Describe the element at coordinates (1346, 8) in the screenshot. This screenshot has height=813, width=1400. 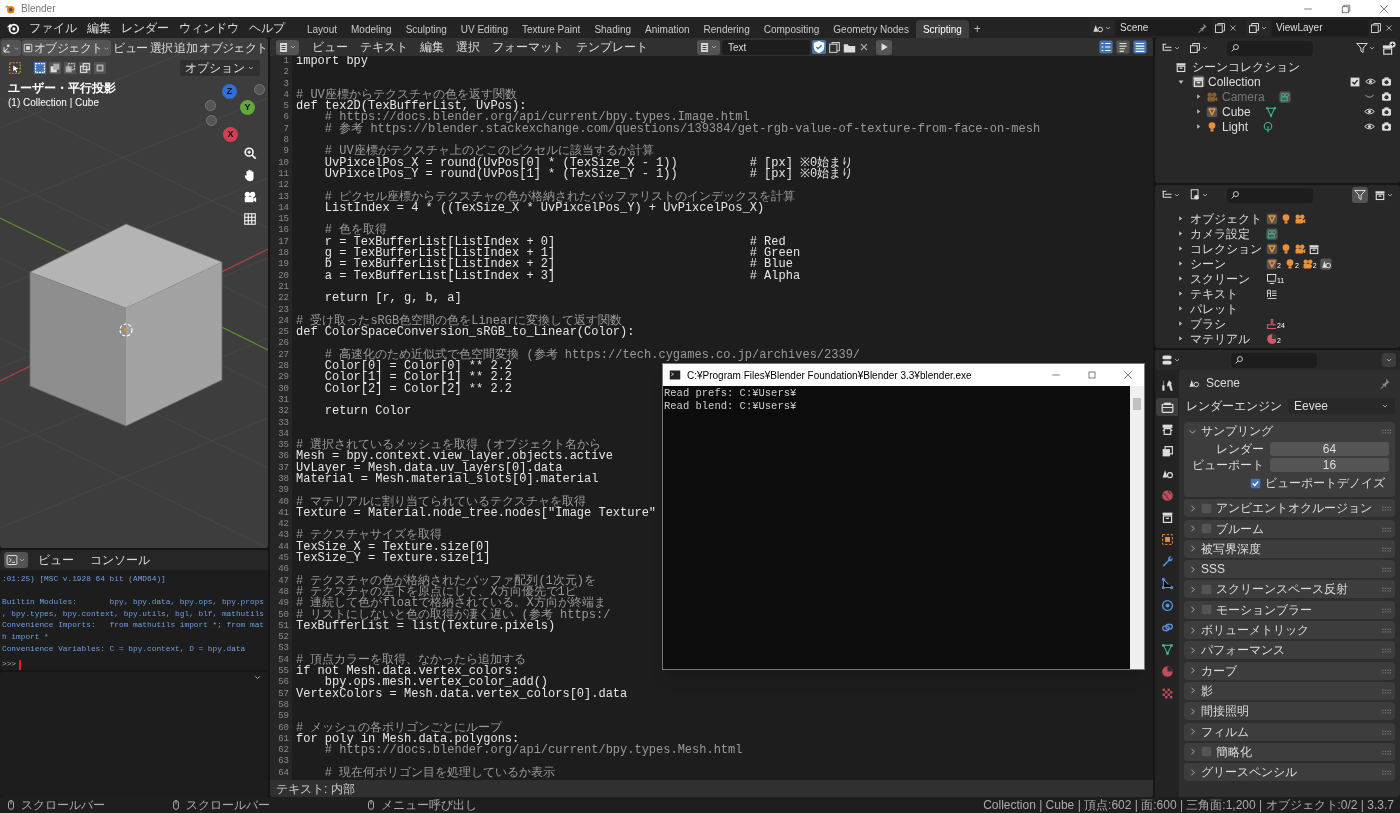
I see `restore-icon` at that location.